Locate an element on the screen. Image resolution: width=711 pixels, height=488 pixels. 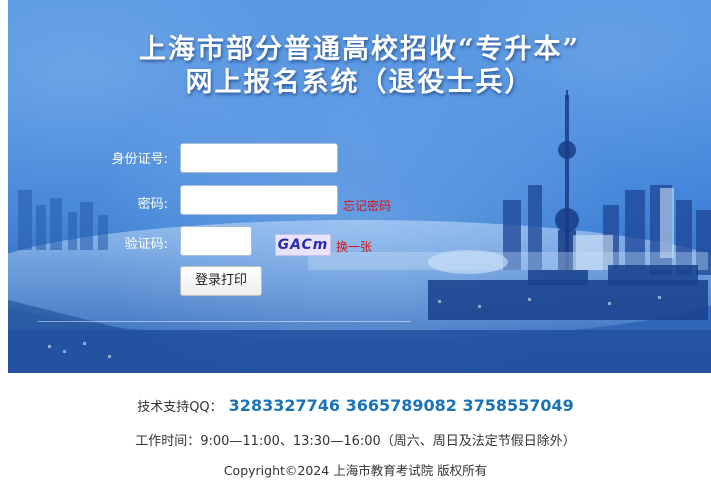
login-print-button: 登录打印 is located at coordinates (221, 281).